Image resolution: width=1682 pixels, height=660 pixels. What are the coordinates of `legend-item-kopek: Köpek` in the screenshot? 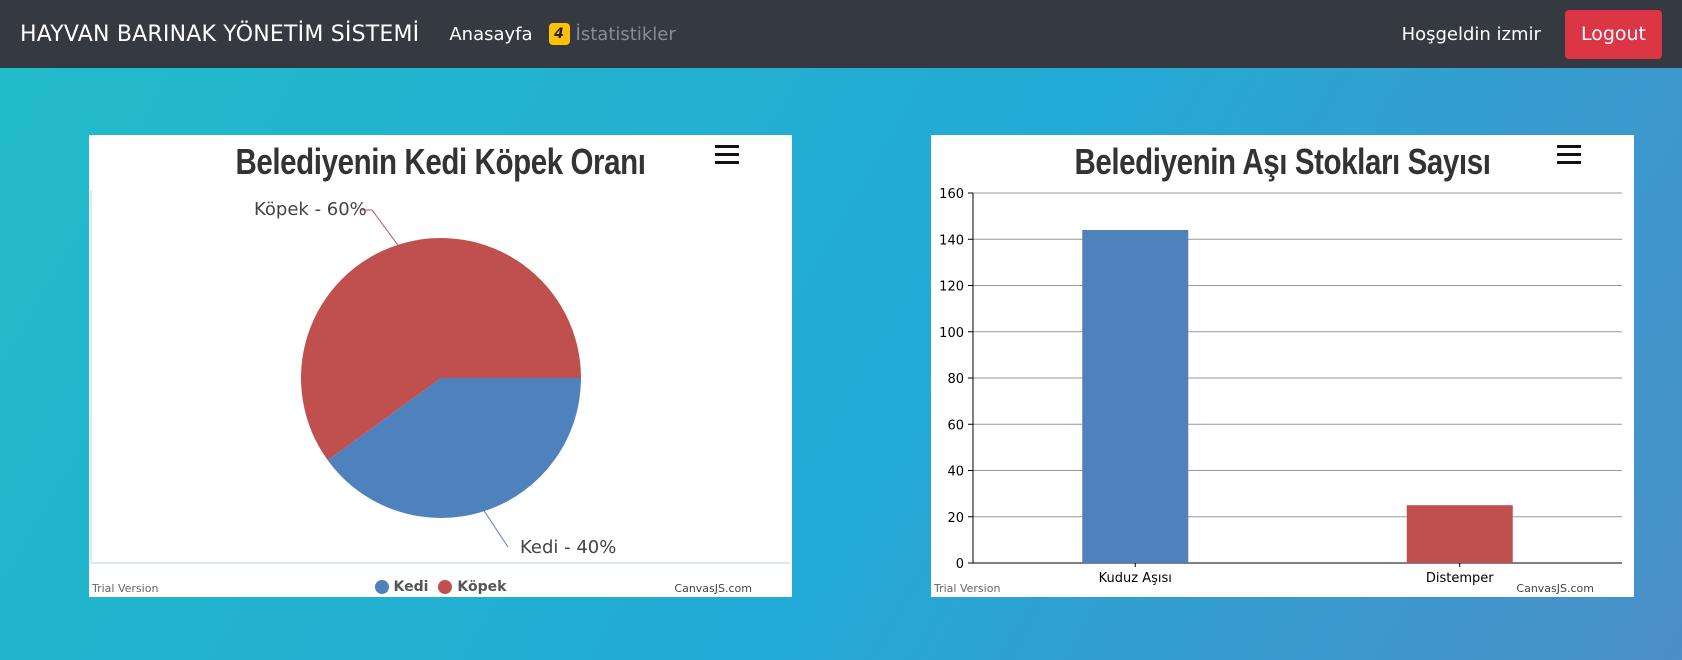 It's located at (472, 587).